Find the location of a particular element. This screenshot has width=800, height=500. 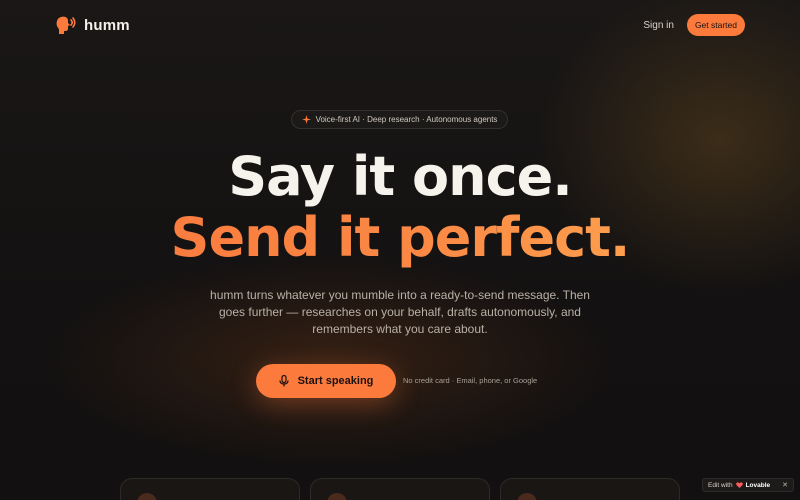

start-speaking-label: Start speaking is located at coordinates (335, 381).